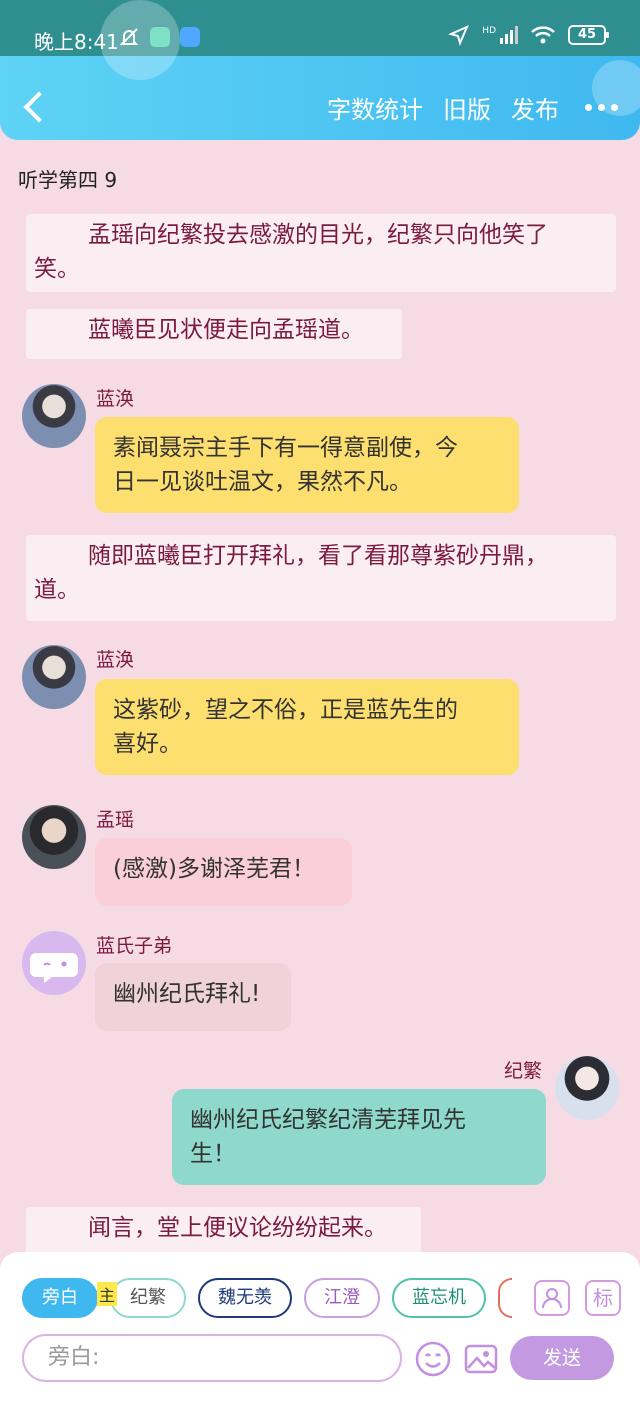  Describe the element at coordinates (601, 107) in the screenshot. I see `more-options-icon` at that location.